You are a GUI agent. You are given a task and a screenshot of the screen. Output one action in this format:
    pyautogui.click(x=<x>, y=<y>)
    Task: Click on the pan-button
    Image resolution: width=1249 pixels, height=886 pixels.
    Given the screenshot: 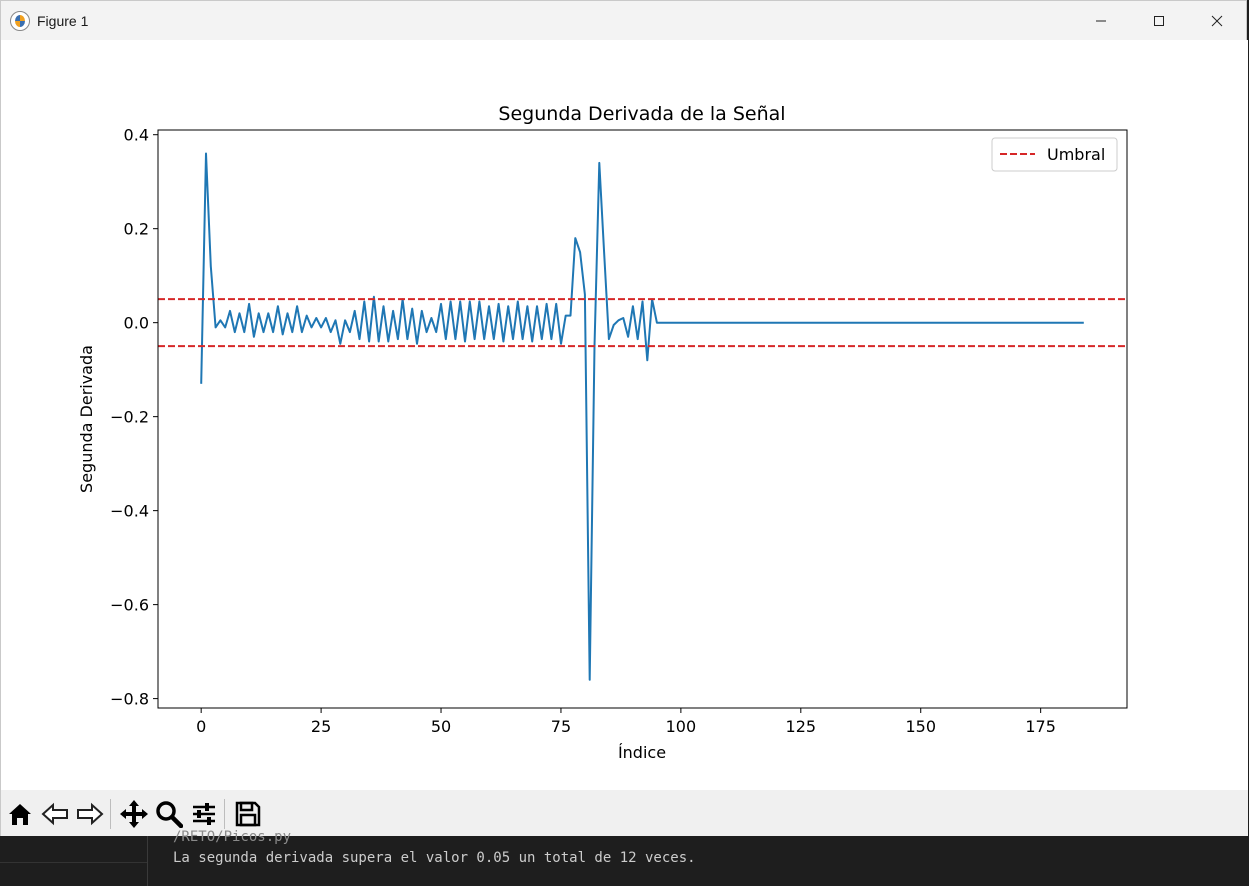 What is the action you would take?
    pyautogui.click(x=134, y=814)
    